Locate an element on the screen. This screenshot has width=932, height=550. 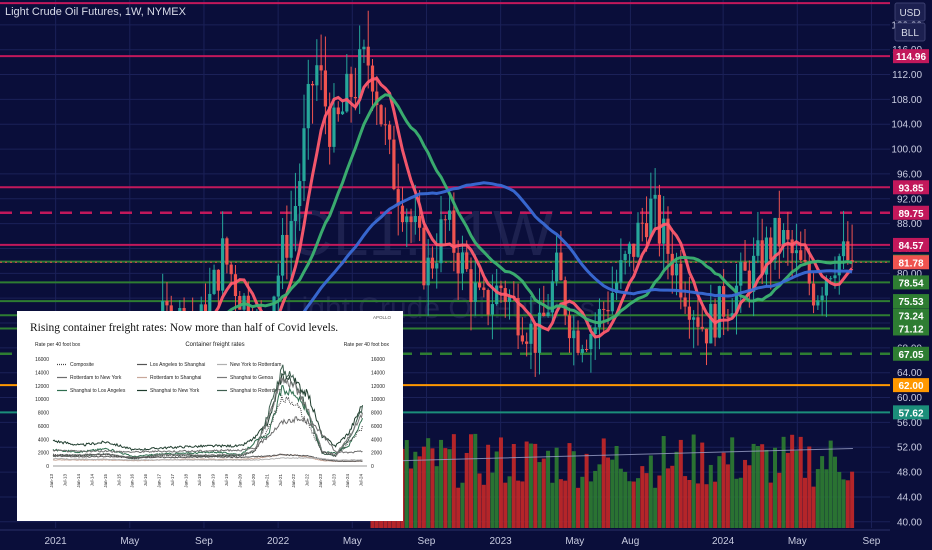
level-price-label: 57.62 is located at coordinates (910, 413).